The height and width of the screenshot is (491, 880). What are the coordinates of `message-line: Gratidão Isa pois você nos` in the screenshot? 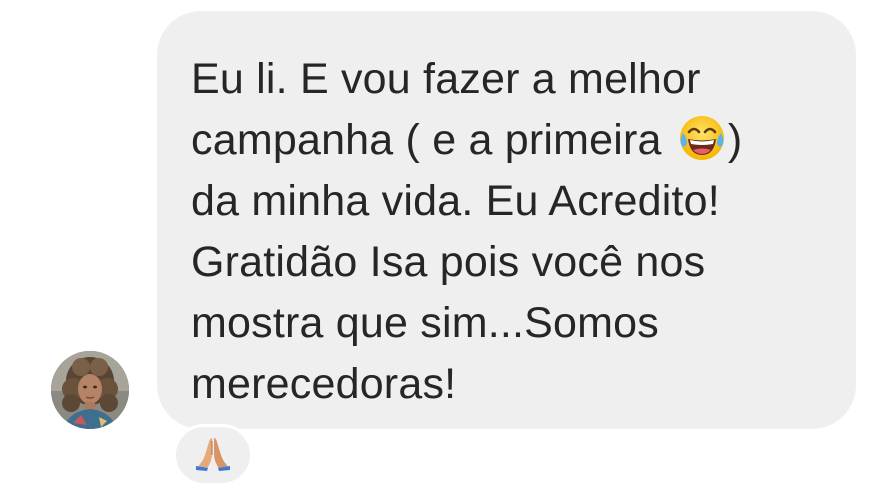 It's located at (448, 262).